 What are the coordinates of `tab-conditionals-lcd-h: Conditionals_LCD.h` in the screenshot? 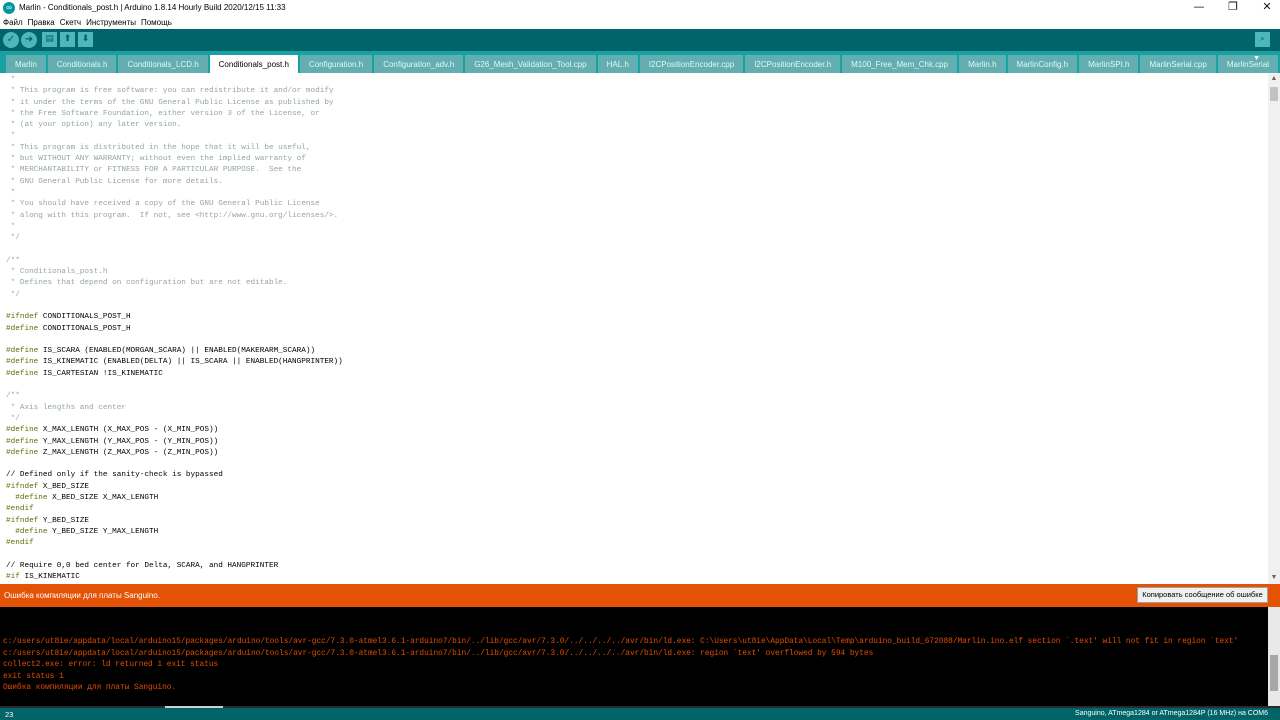 It's located at (163, 64).